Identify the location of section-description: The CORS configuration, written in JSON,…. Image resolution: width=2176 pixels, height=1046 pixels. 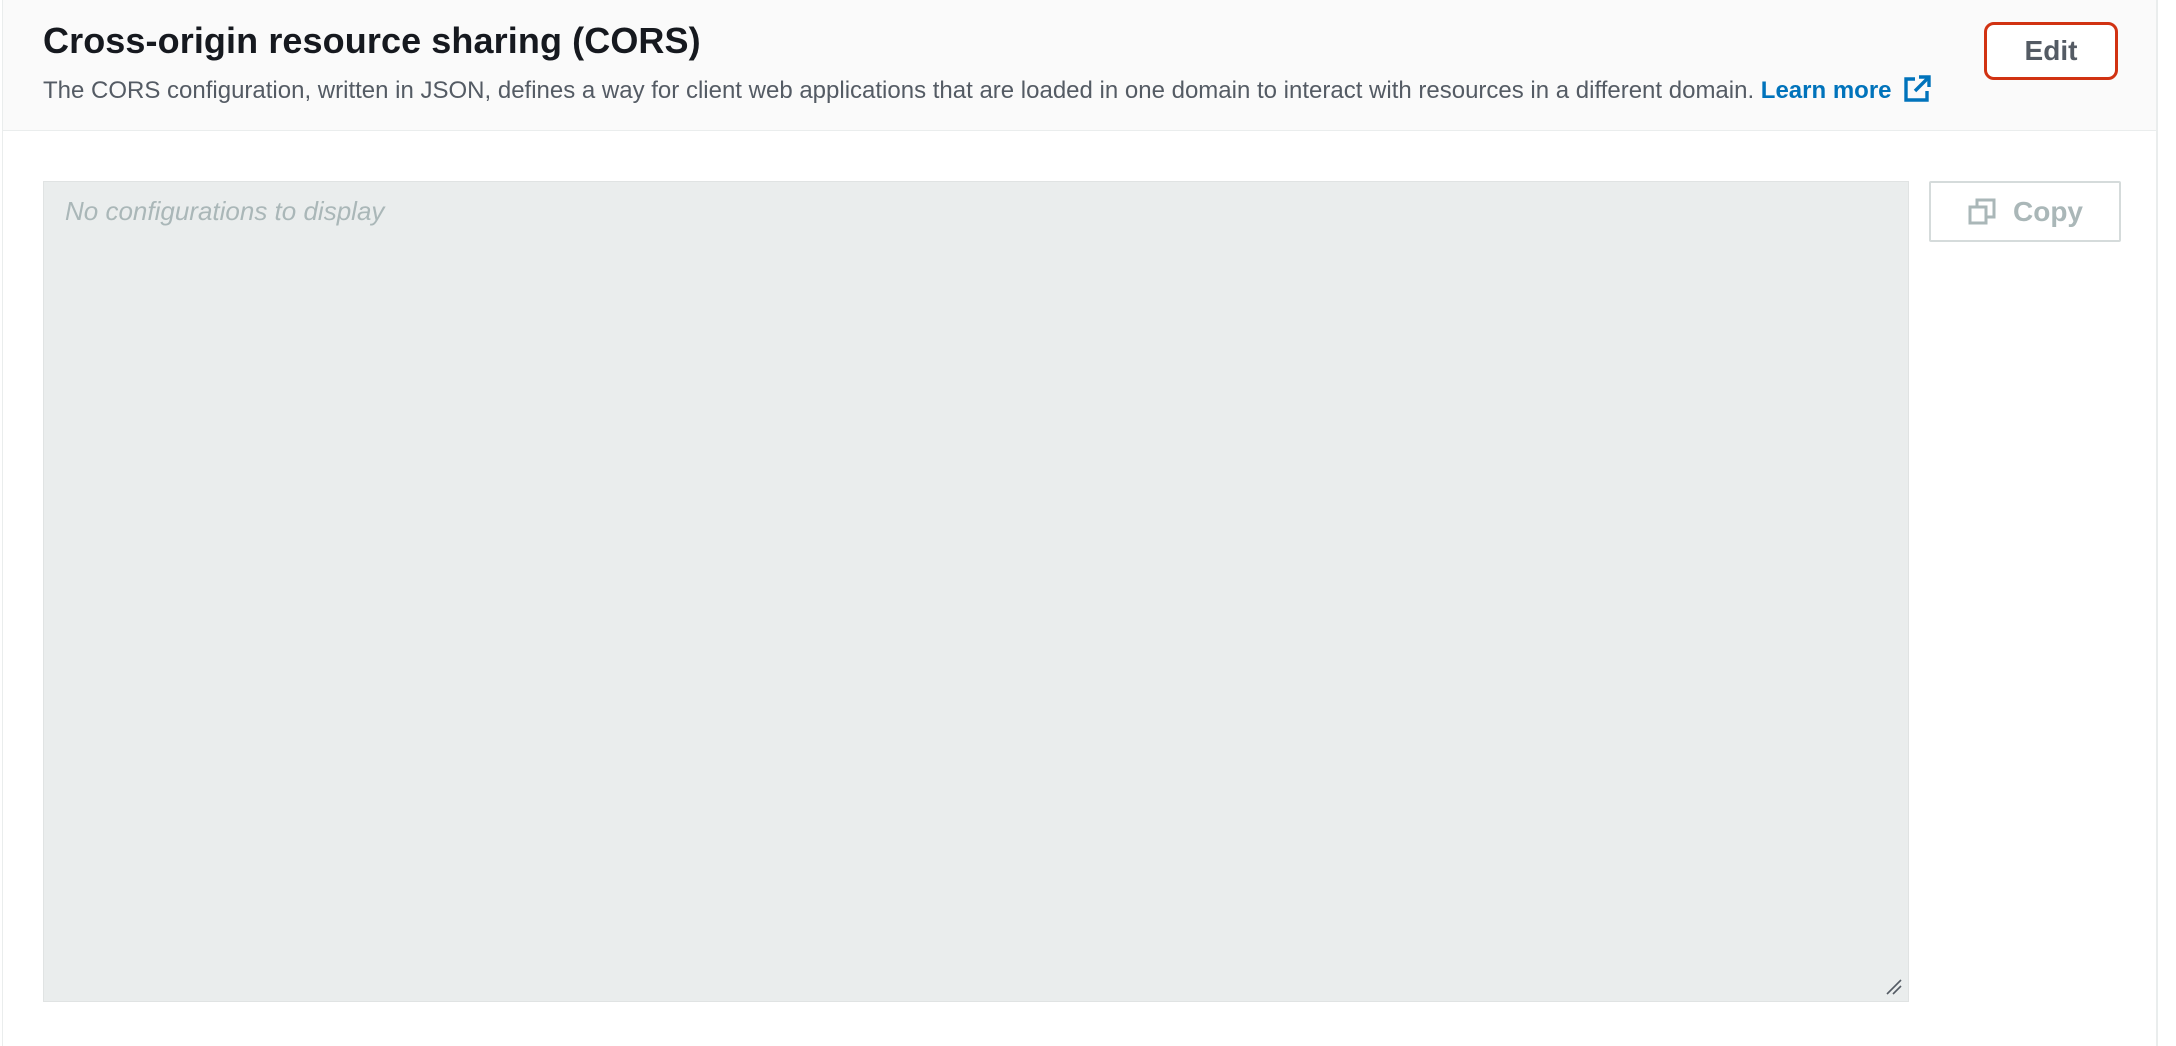
(987, 89).